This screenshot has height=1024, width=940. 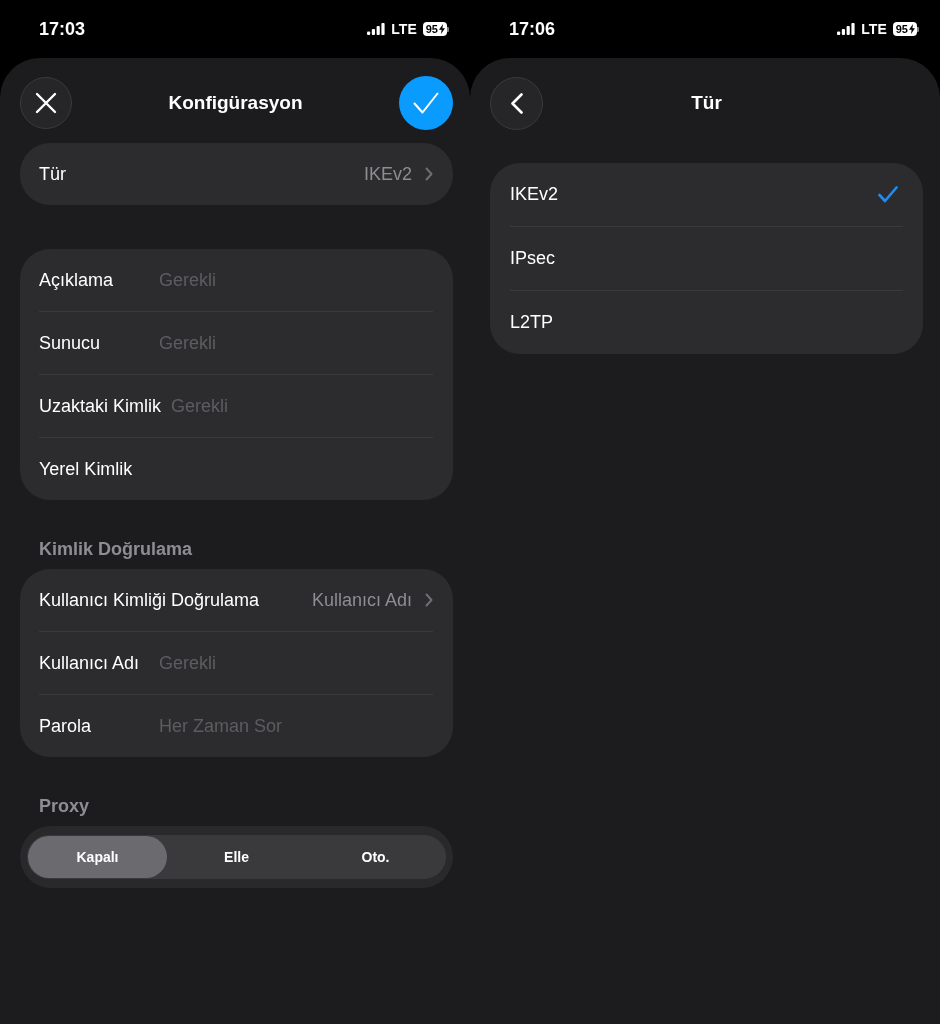 I want to click on section-header: Kimlik Doğrulama, so click(x=116, y=549).